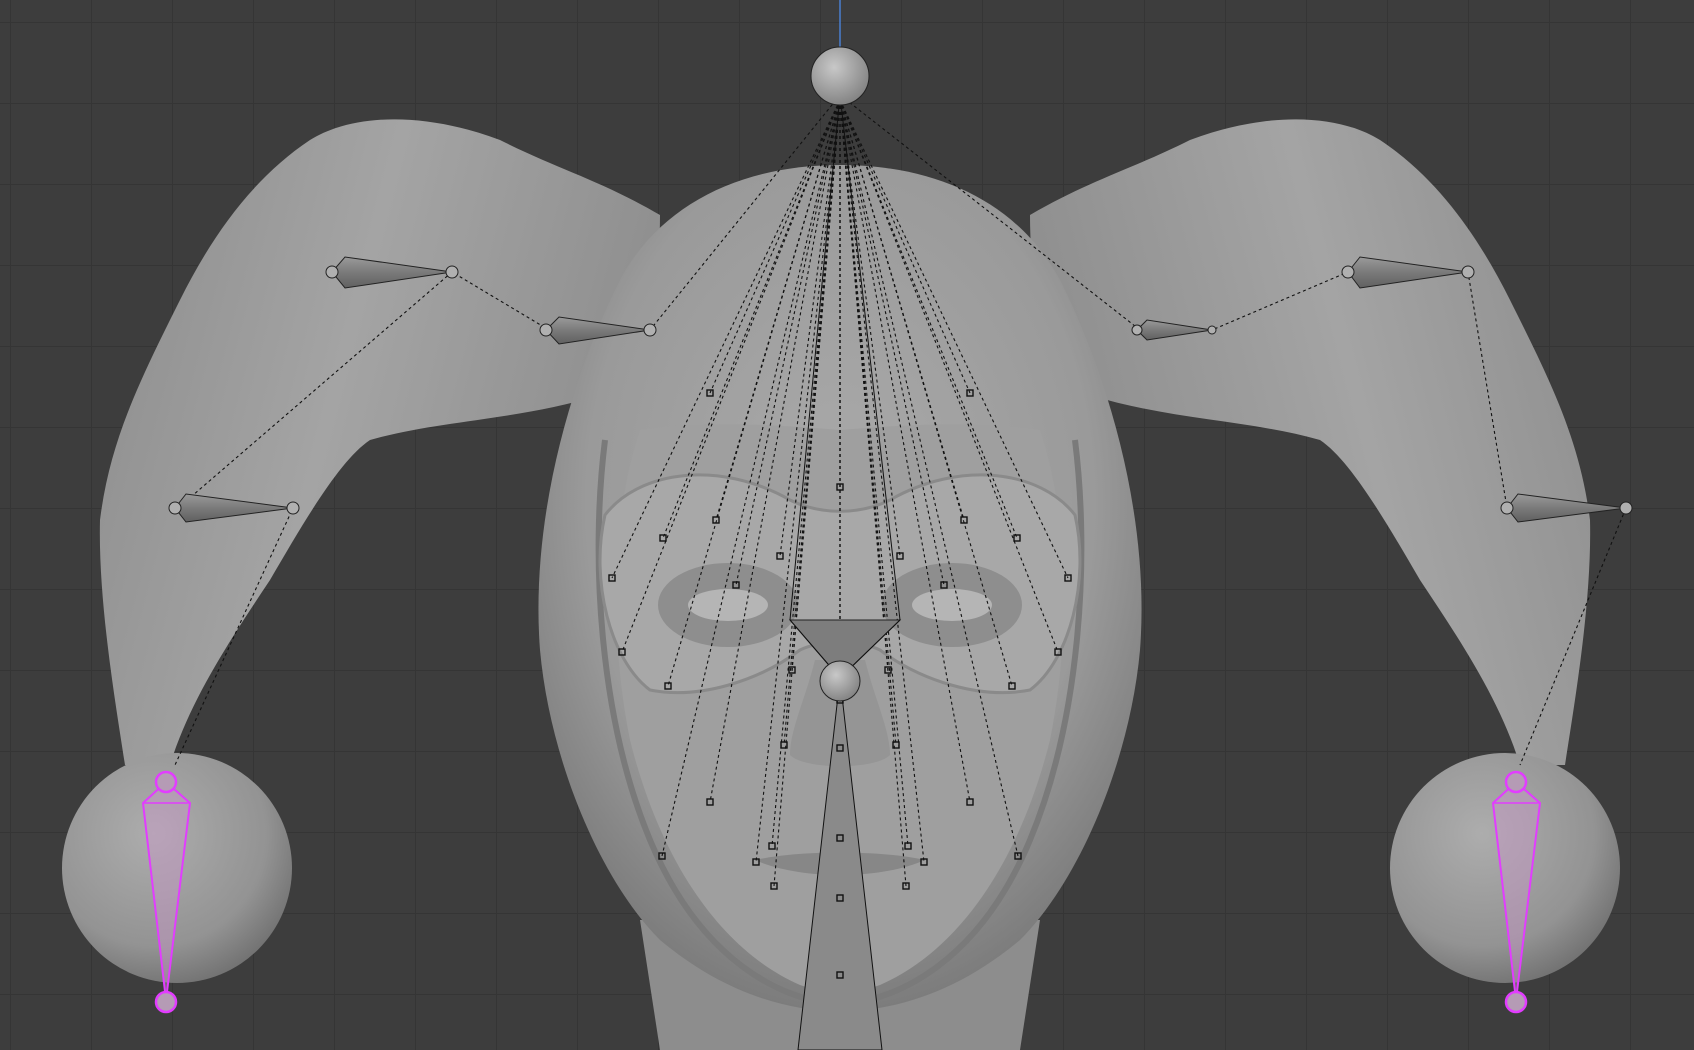  I want to click on head-control-sphere, so click(840, 76).